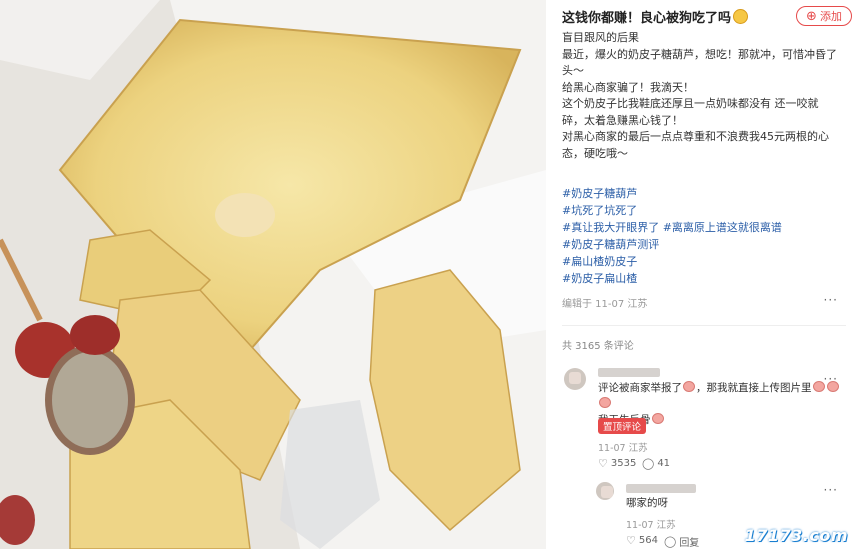 The height and width of the screenshot is (549, 854). What do you see at coordinates (699, 62) in the screenshot?
I see `body-line: 最近，爆火的奶皮子糖葫芦，想吃！那就冲，可惜冲昏了头～` at bounding box center [699, 62].